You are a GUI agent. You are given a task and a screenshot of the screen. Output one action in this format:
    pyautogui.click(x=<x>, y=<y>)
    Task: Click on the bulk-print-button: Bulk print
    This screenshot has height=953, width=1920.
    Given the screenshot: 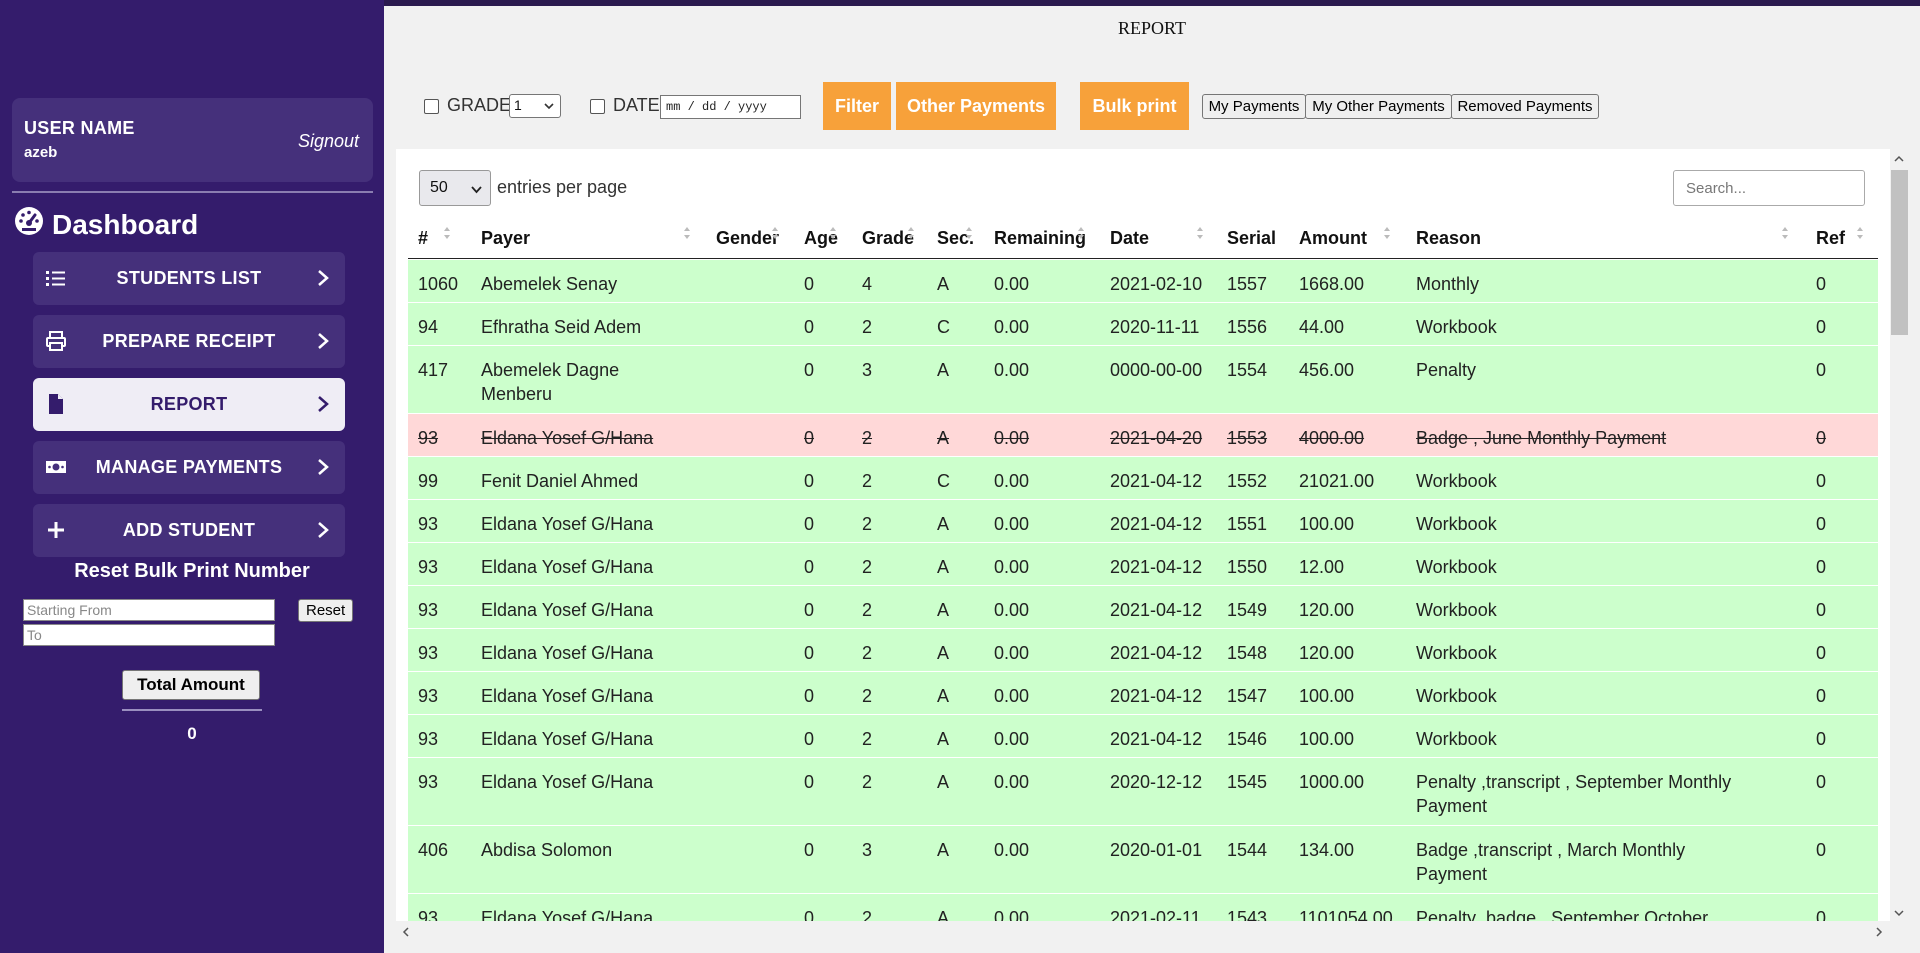 What is the action you would take?
    pyautogui.click(x=1134, y=106)
    